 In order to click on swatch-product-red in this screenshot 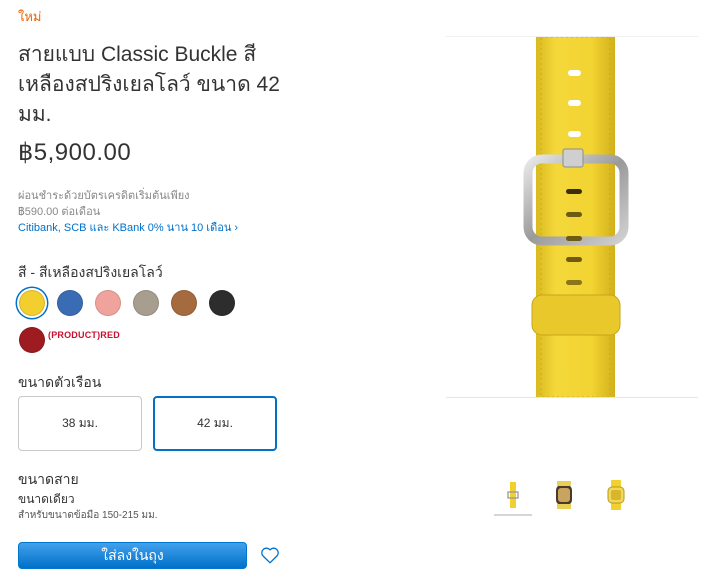, I will do `click(32, 340)`.